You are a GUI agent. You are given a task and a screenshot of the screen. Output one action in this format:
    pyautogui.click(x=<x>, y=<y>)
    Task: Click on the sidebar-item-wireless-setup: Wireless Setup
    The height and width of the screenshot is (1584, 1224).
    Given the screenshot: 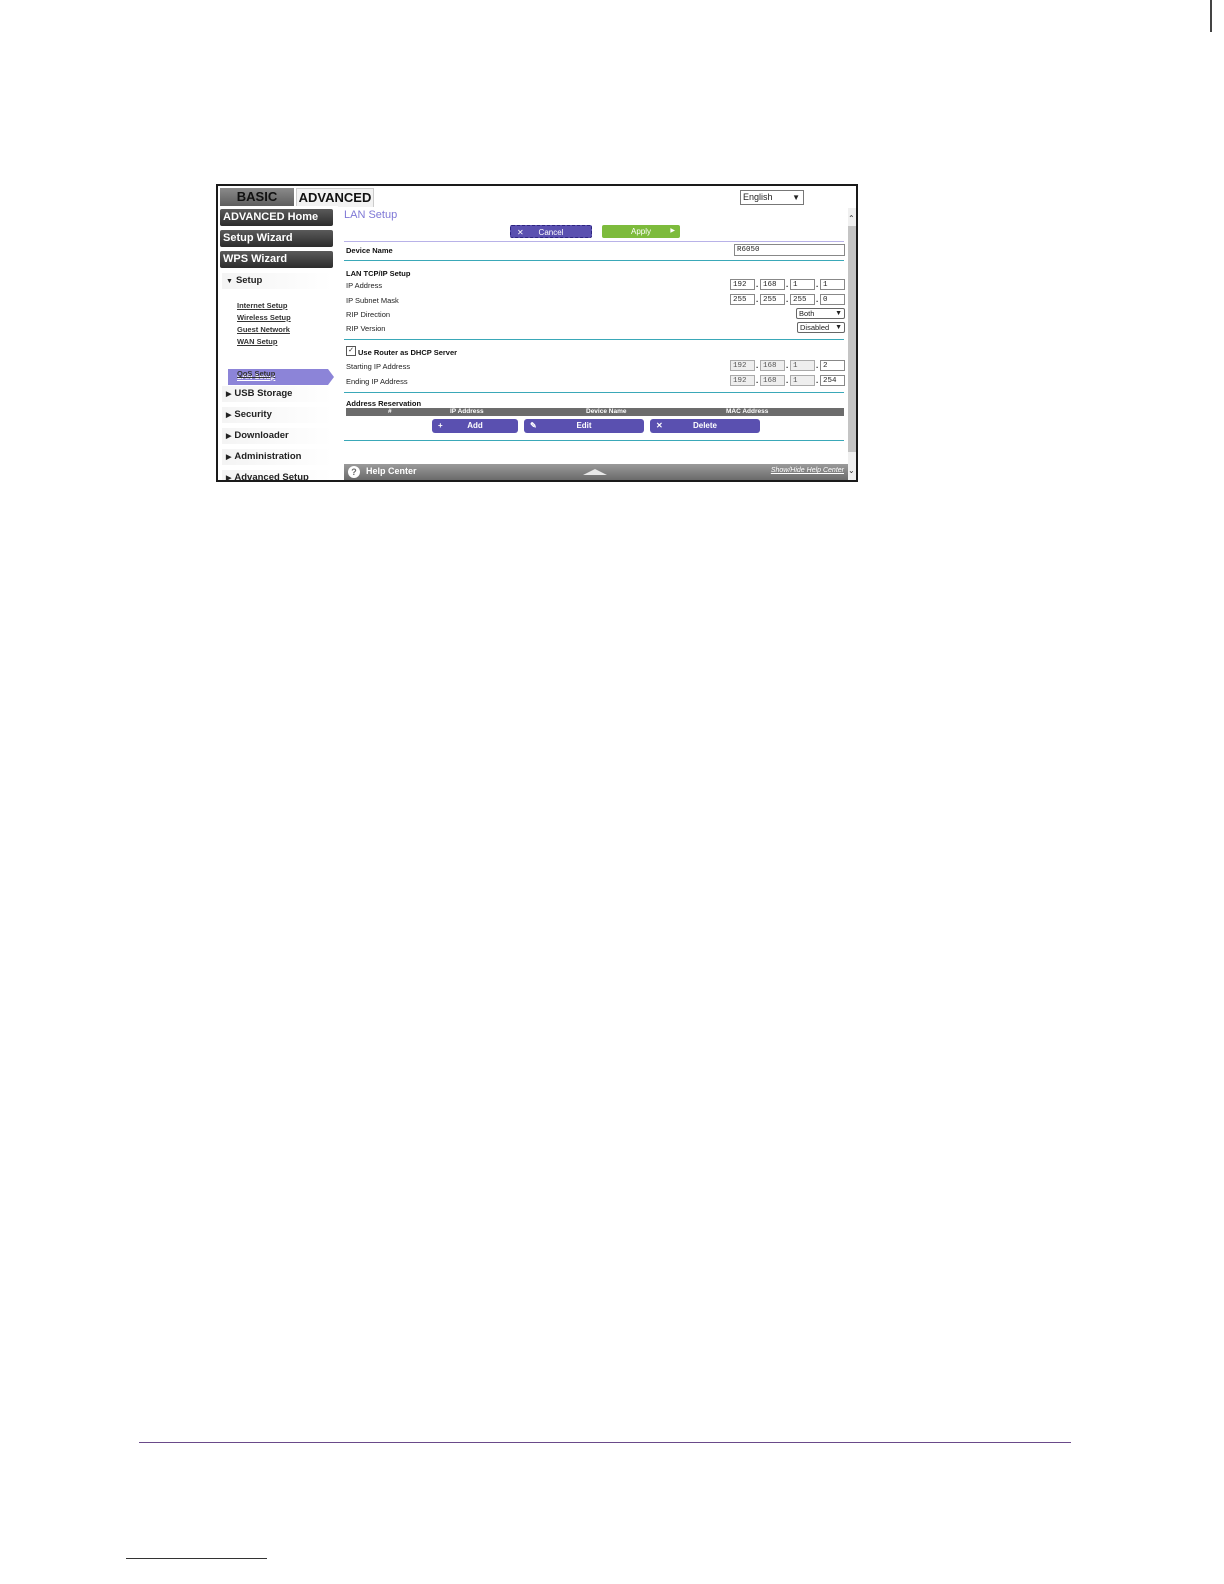 What is the action you would take?
    pyautogui.click(x=264, y=317)
    